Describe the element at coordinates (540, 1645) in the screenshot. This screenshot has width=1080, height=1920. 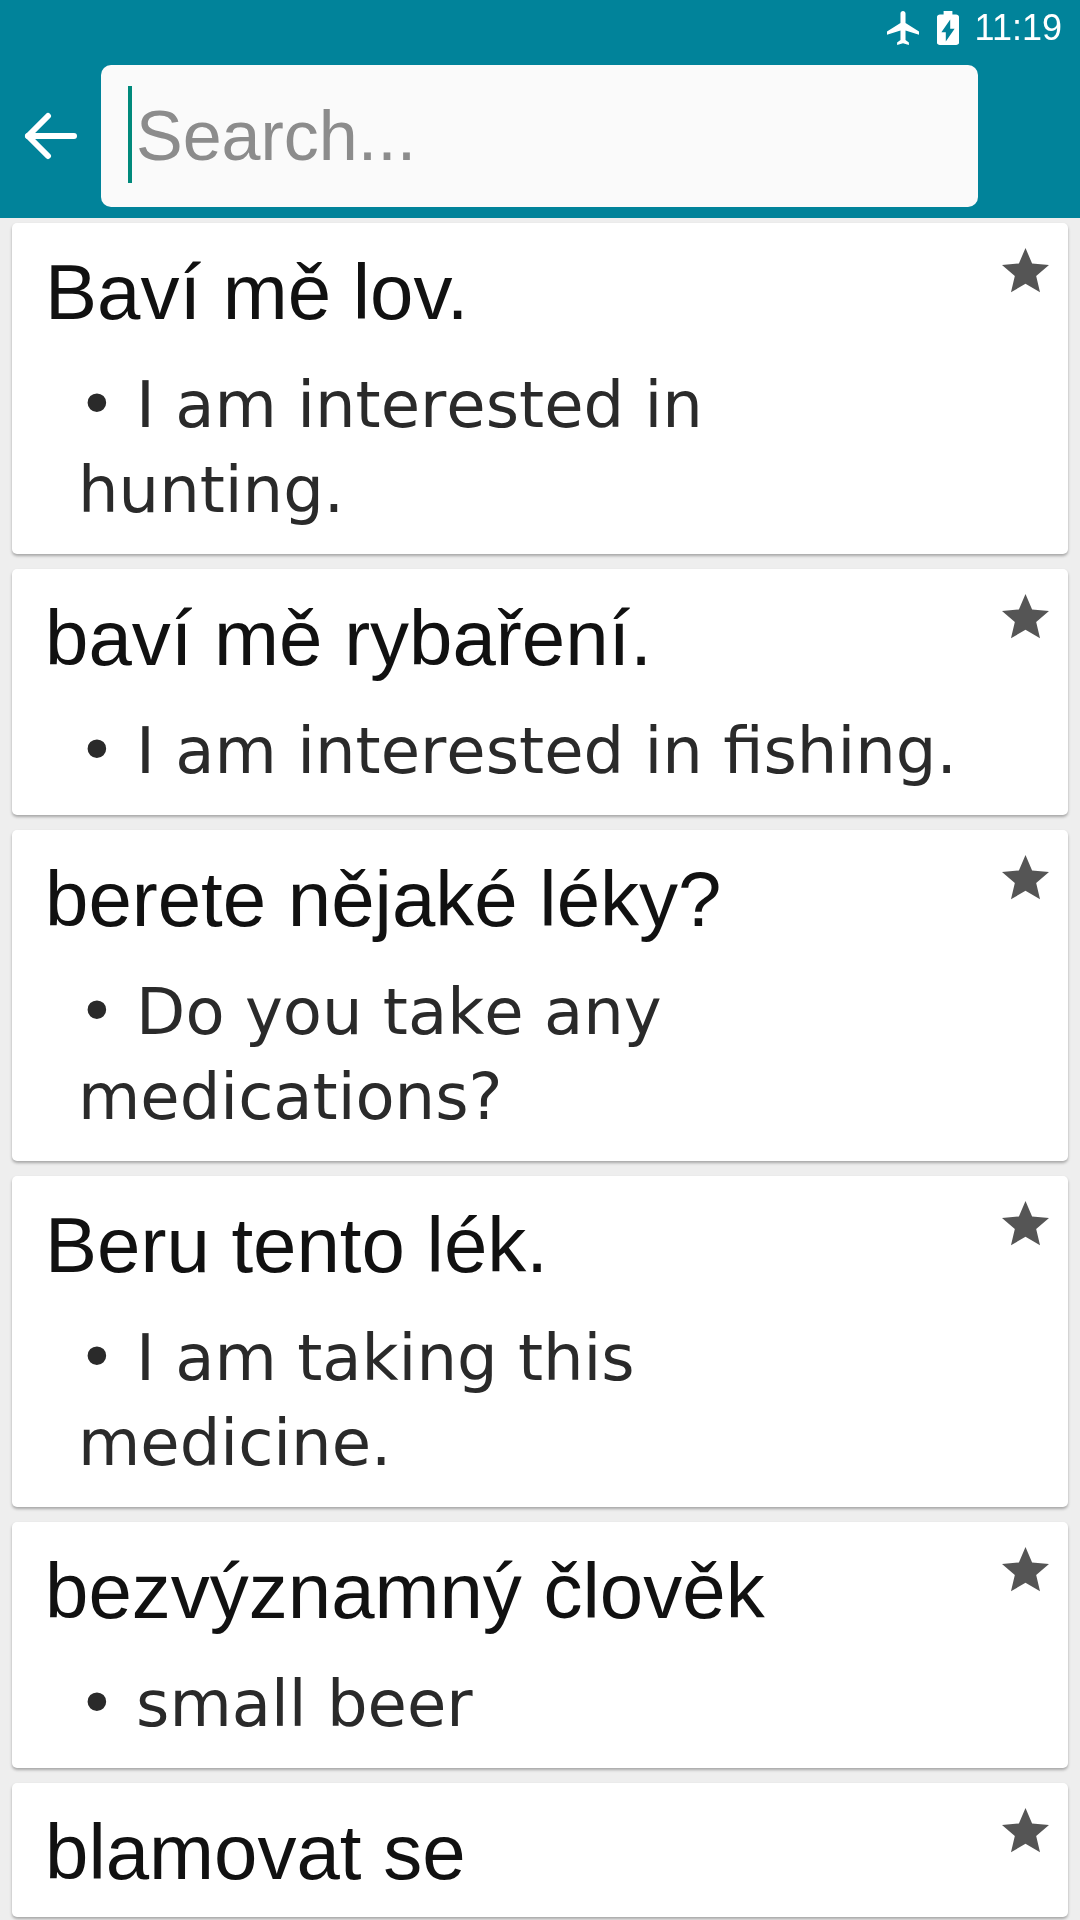
I see `entry-card: bezvýznamný člověk • small beer` at that location.